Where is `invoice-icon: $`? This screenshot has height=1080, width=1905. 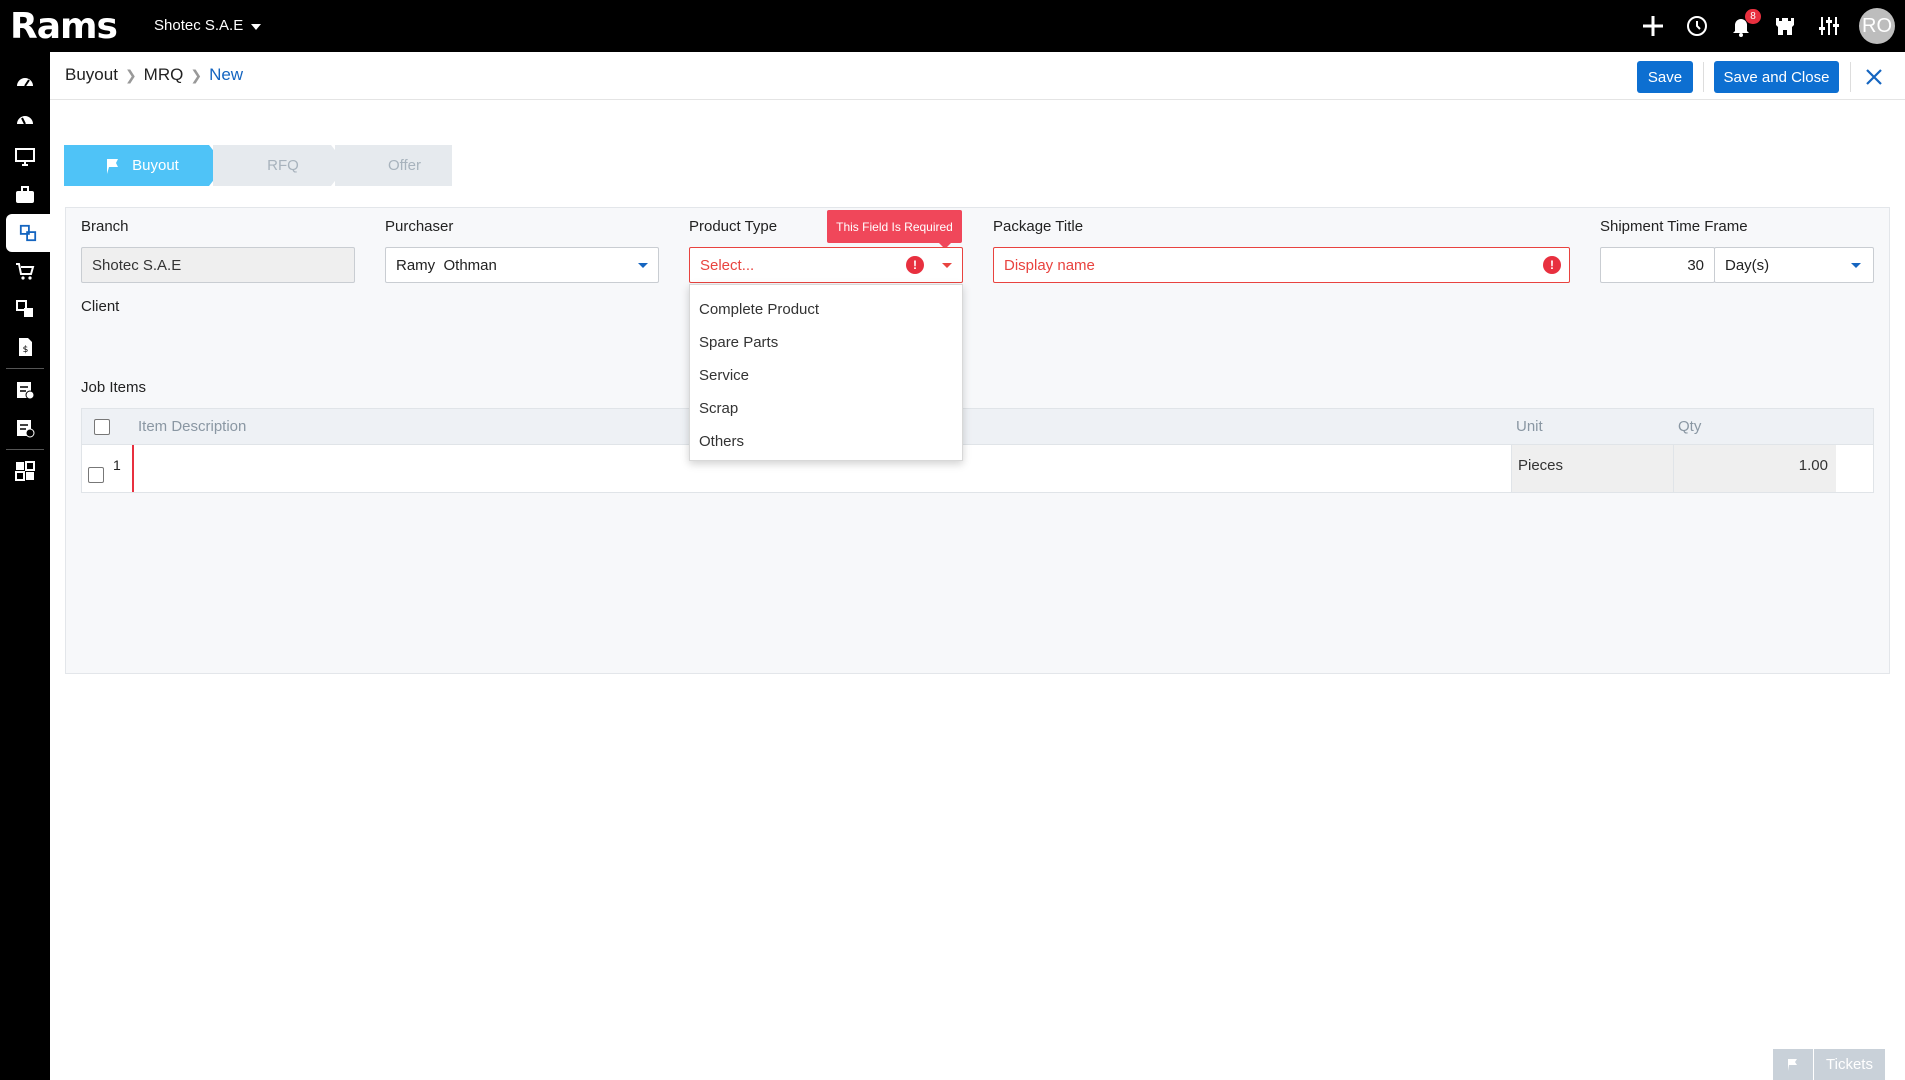 invoice-icon: $ is located at coordinates (25, 347).